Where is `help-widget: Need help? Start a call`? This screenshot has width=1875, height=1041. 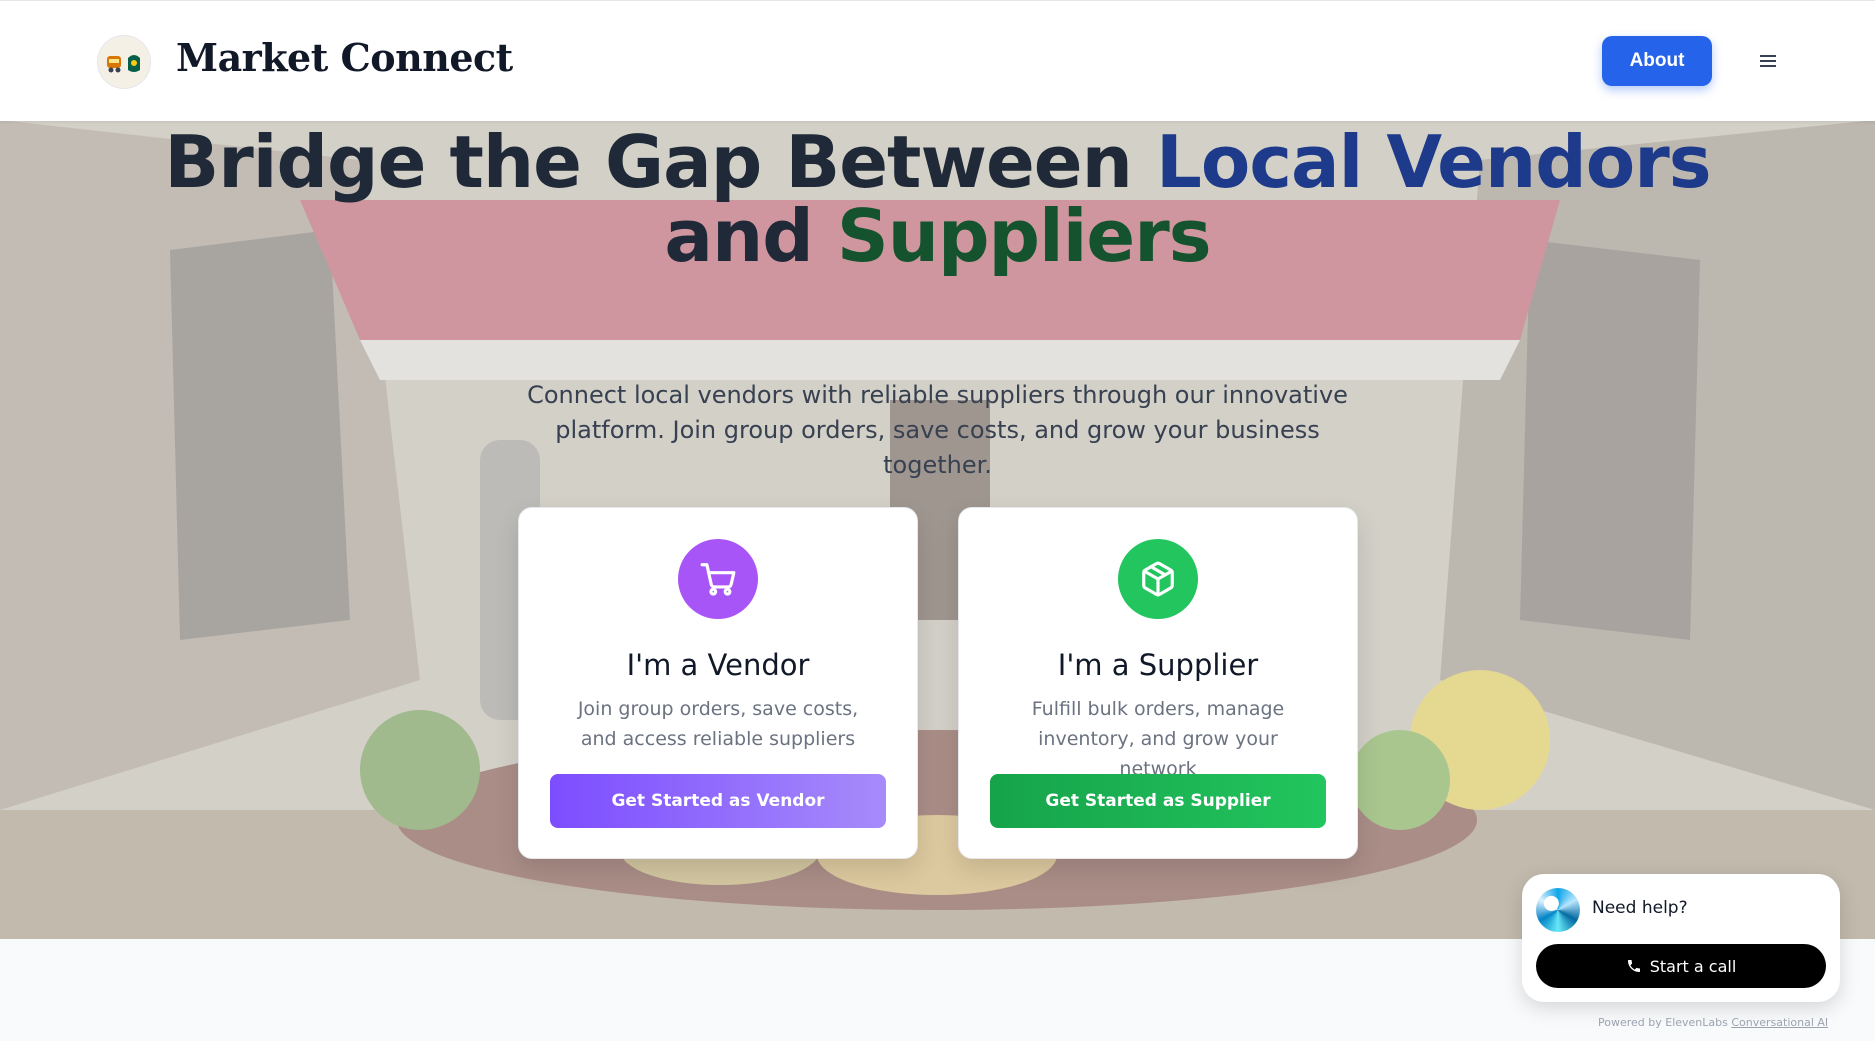
help-widget: Need help? Start a call is located at coordinates (1681, 938).